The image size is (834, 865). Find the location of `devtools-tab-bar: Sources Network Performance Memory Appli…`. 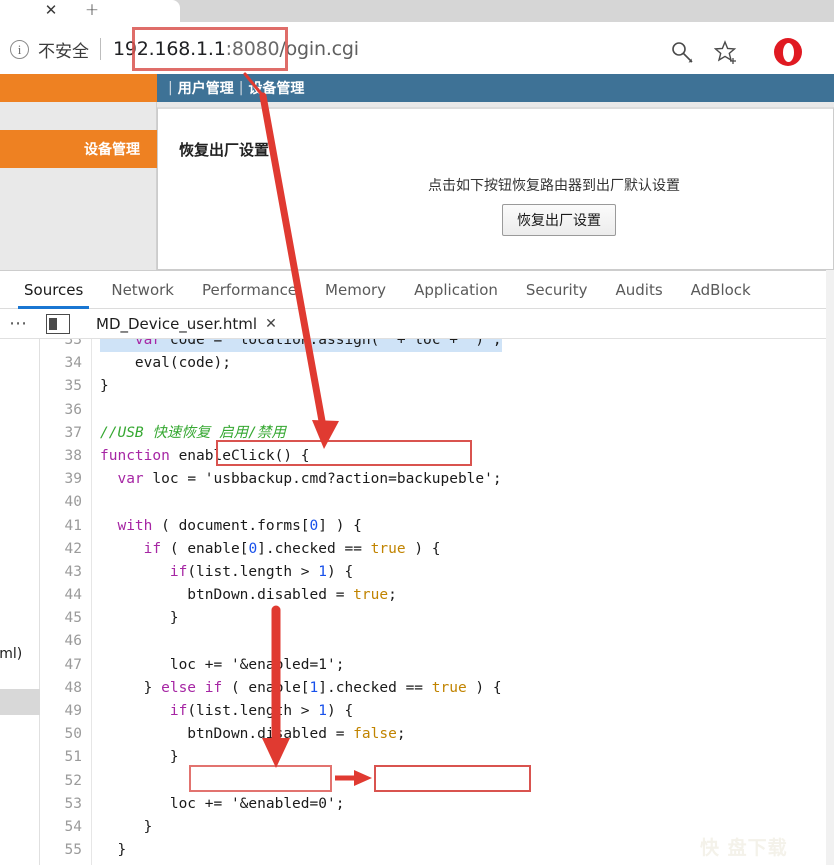

devtools-tab-bar: Sources Network Performance Memory Appli… is located at coordinates (417, 290).